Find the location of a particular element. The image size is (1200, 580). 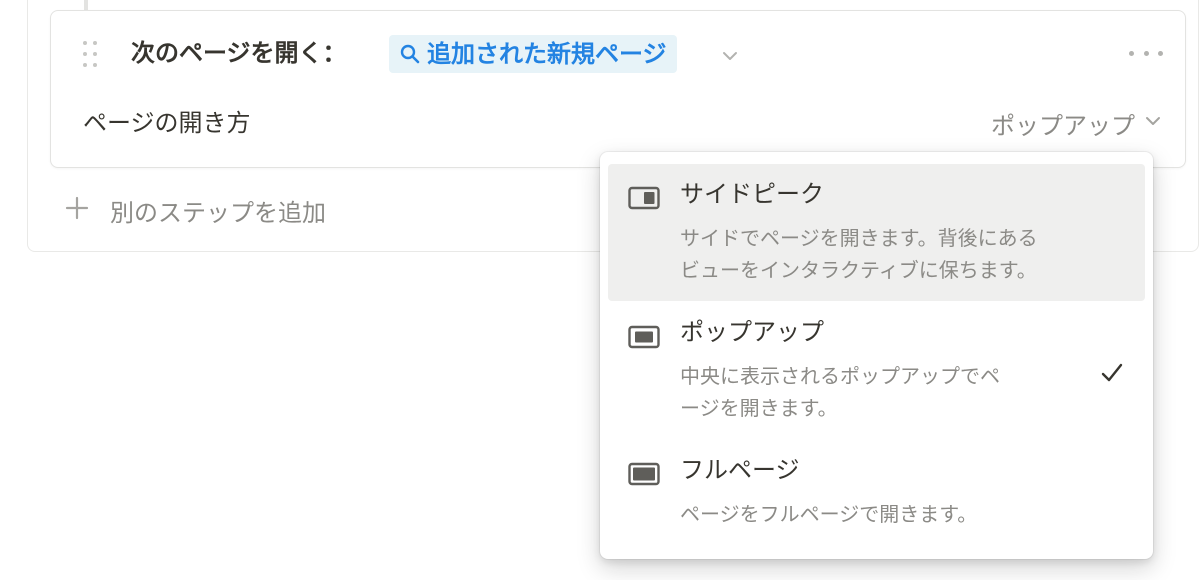

checkmark-icon is located at coordinates (1112, 373).